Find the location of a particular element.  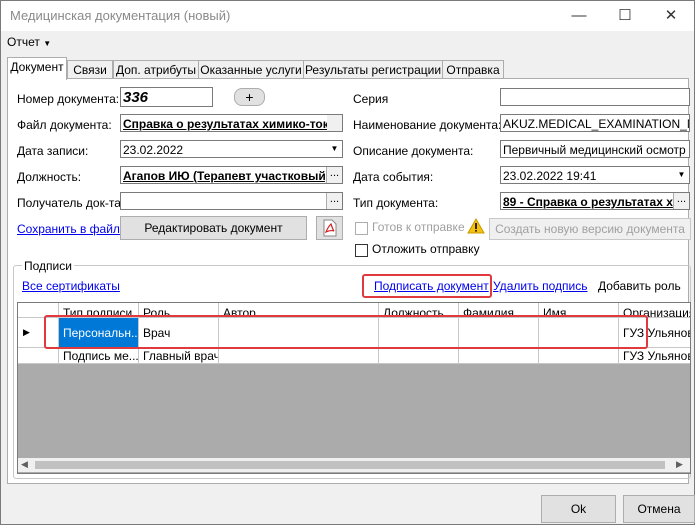

event-date-value: 23.02.2022 19:41 is located at coordinates (550, 176).